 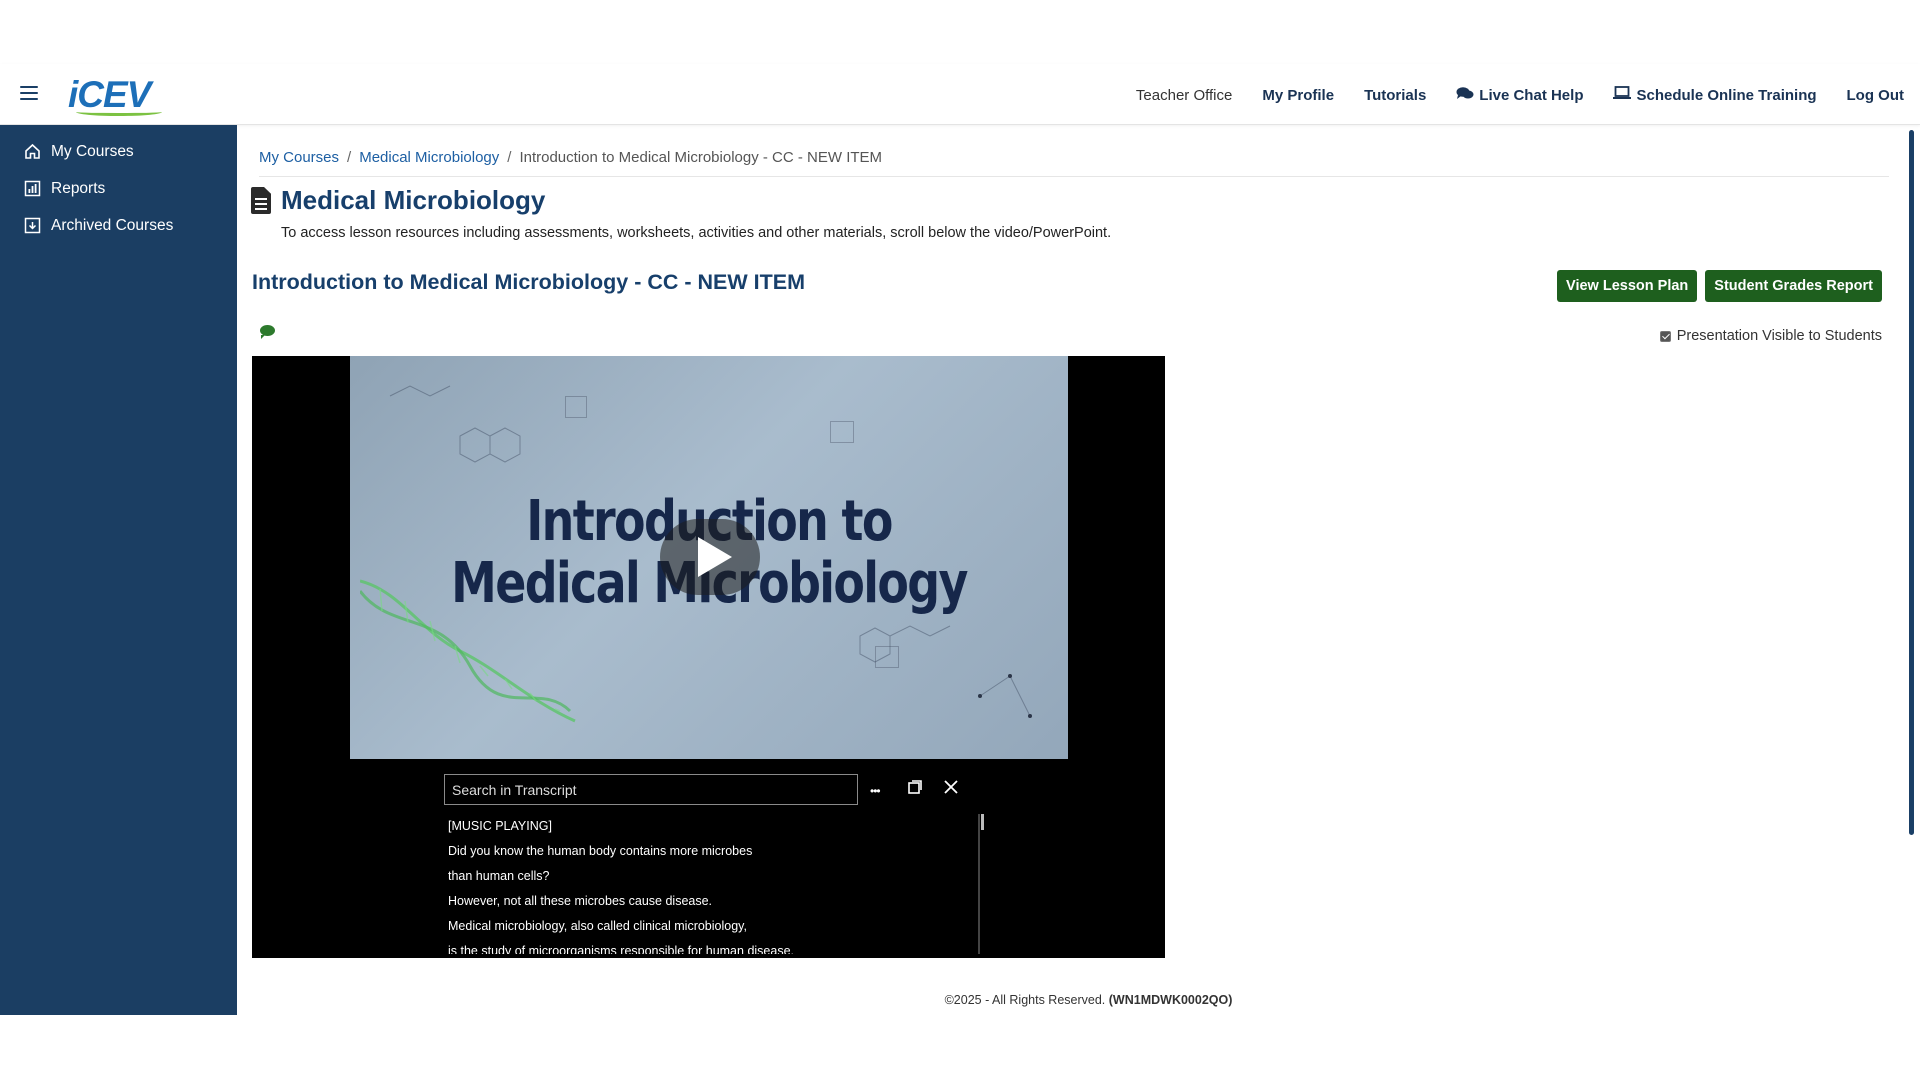 What do you see at coordinates (1465, 95) in the screenshot?
I see `chat-bubbles-icon` at bounding box center [1465, 95].